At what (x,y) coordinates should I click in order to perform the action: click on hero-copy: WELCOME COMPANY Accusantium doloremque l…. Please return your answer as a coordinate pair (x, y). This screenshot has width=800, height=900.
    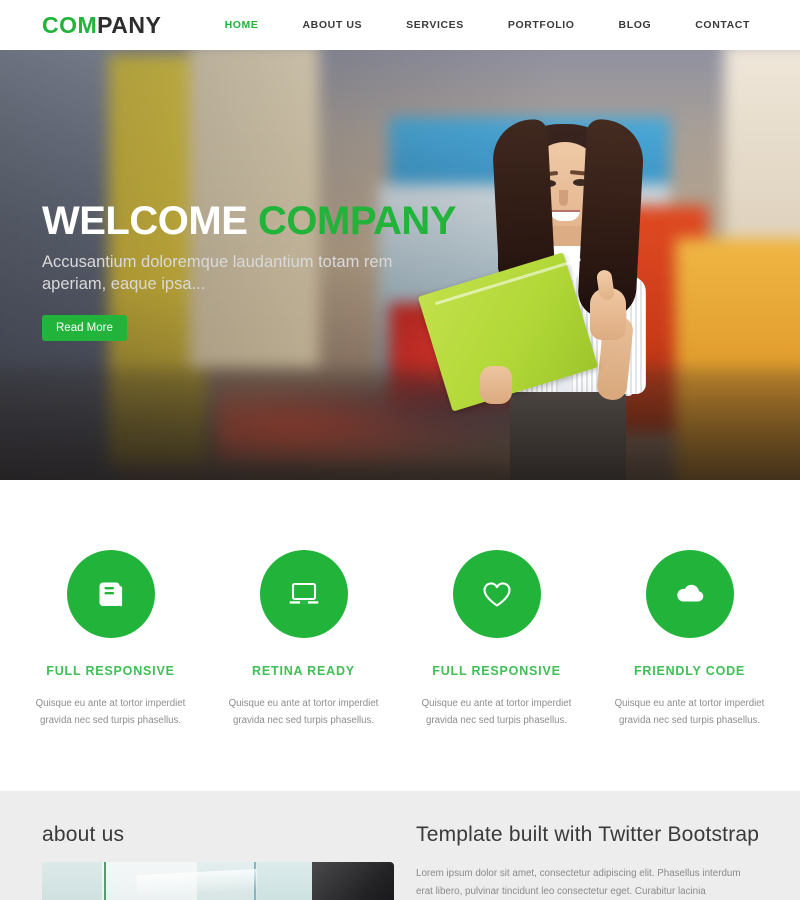
    Looking at the image, I should click on (252, 271).